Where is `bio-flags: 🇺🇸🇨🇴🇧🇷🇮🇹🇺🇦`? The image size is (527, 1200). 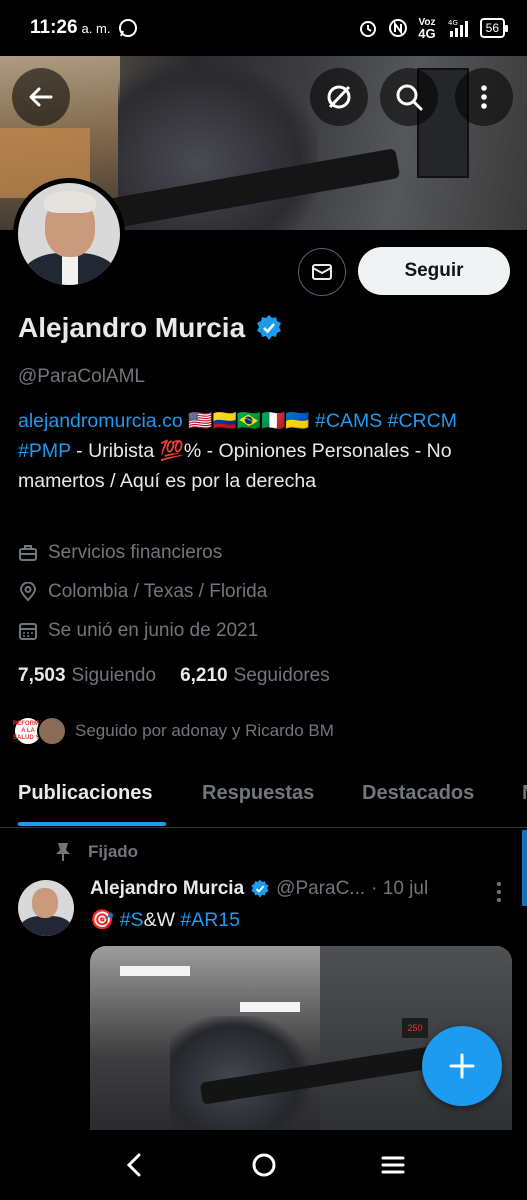
bio-flags: 🇺🇸🇨🇴🇧🇷🇮🇹🇺🇦 is located at coordinates (249, 421).